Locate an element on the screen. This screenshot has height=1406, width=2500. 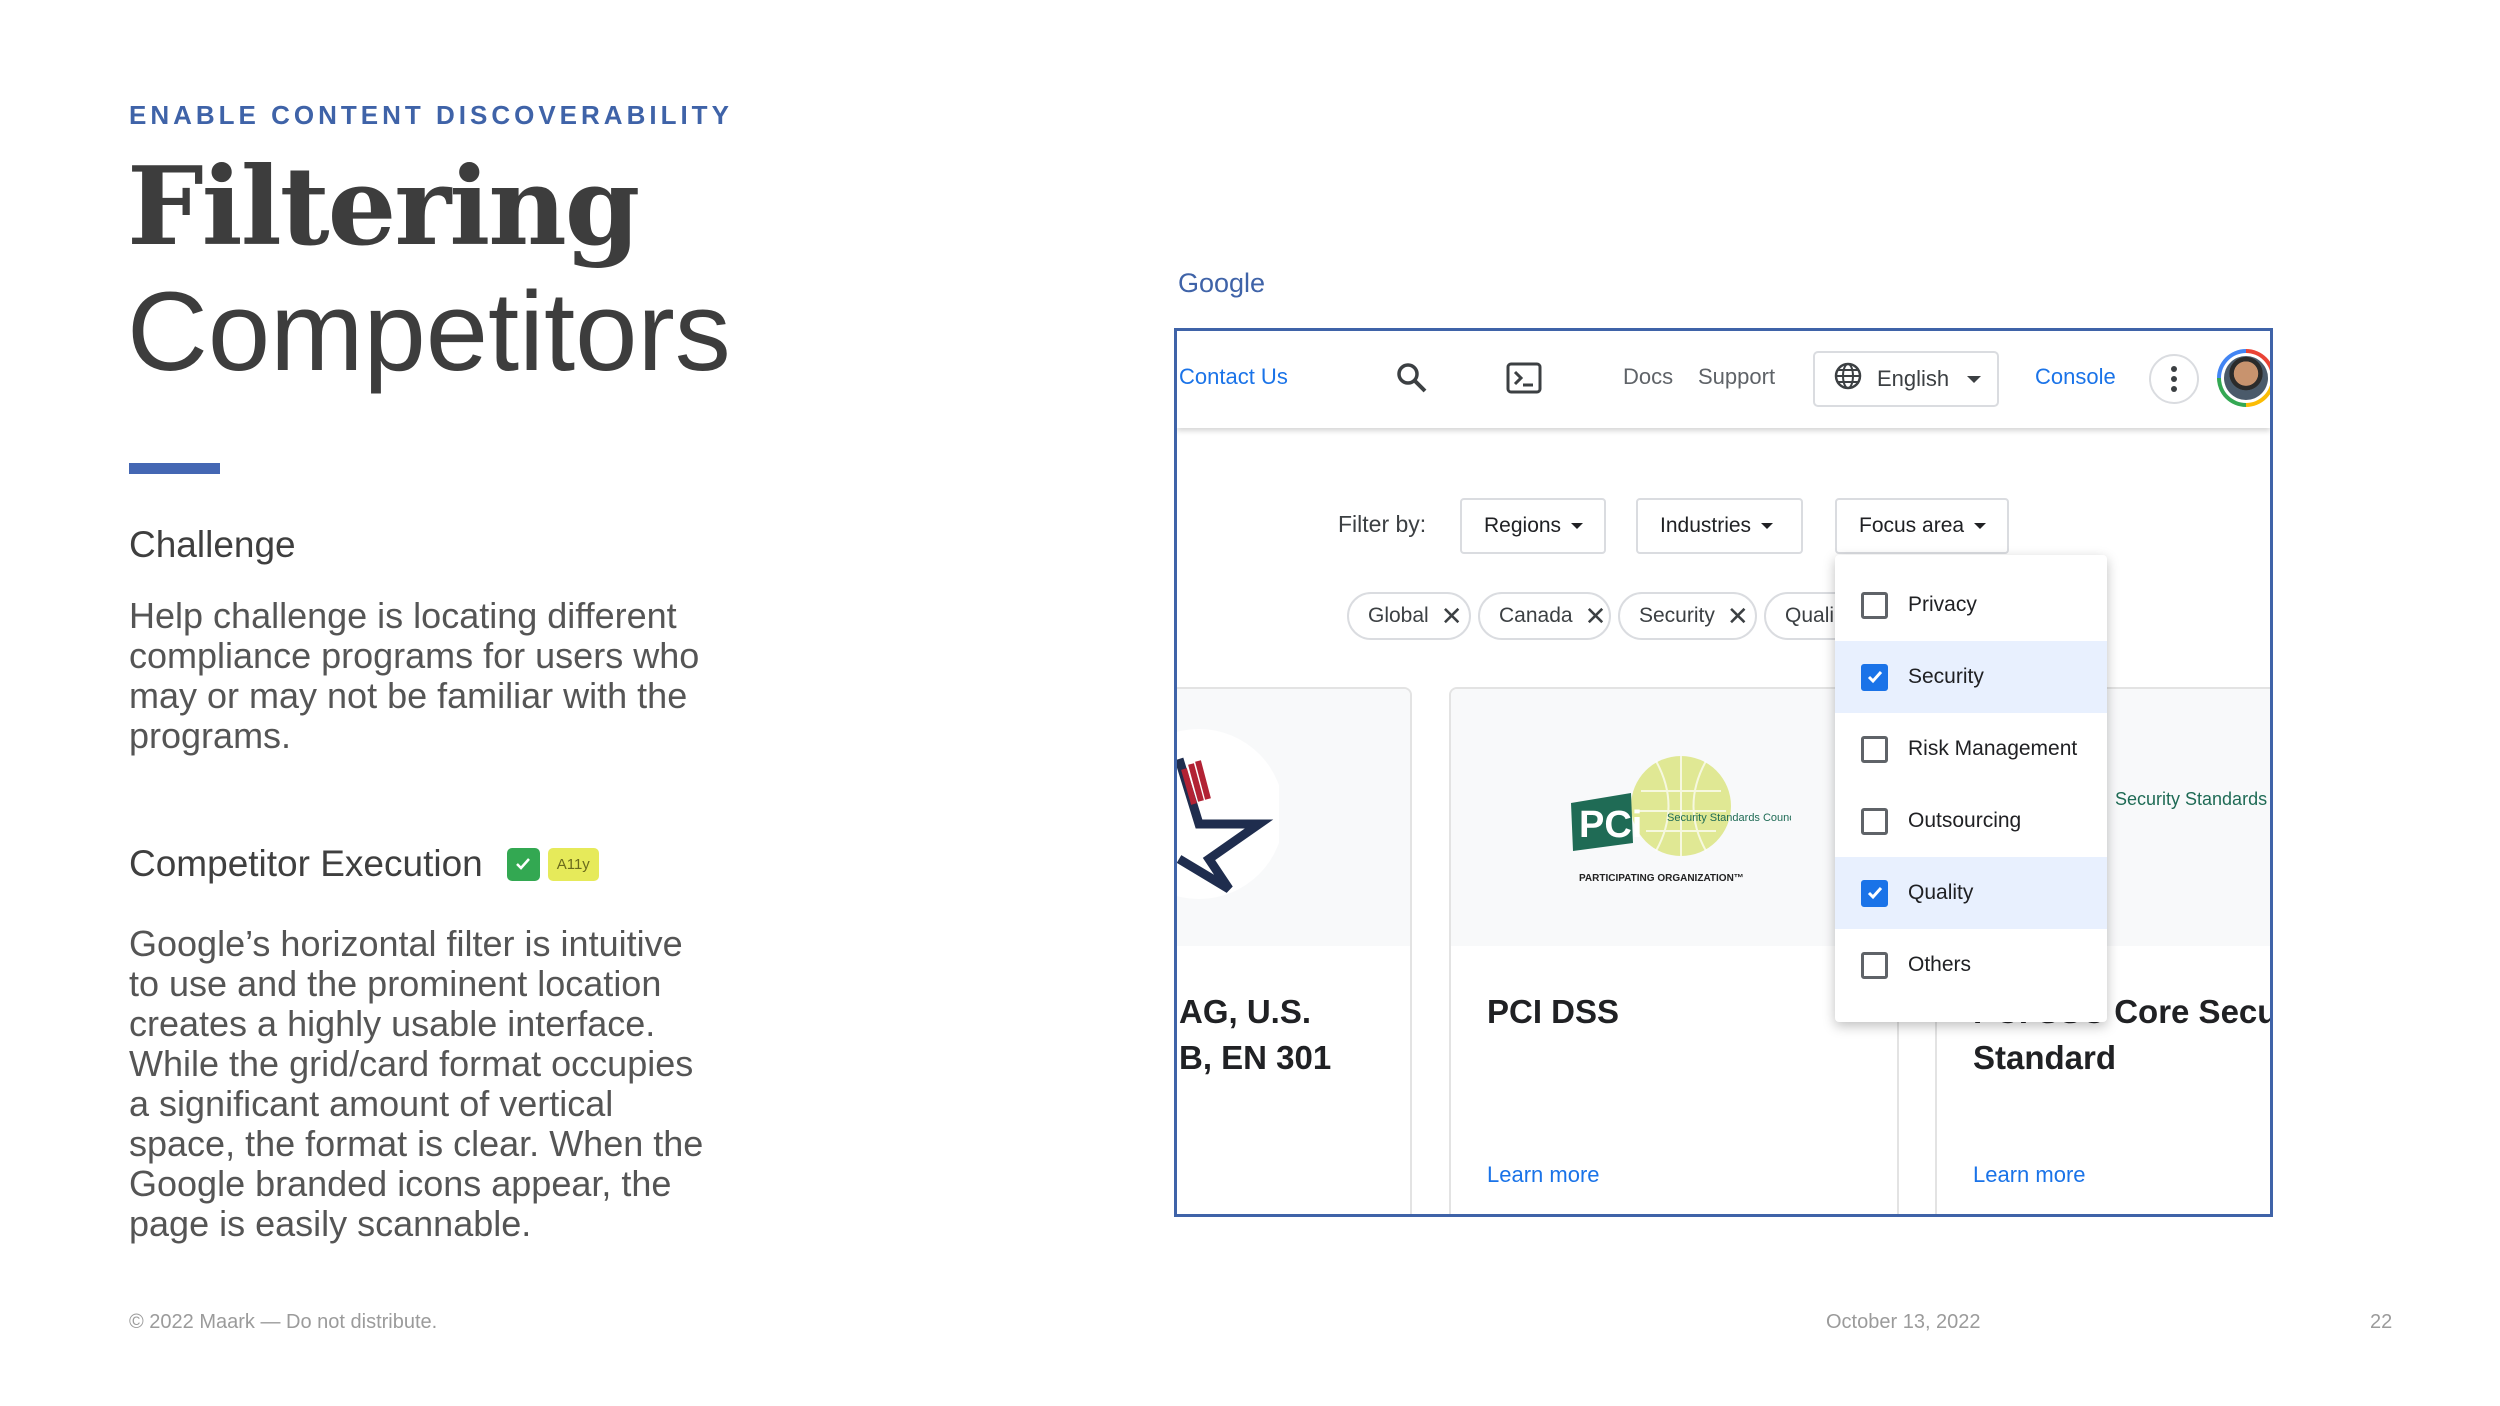
title-line-1: Filtering is located at coordinates (383, 207).